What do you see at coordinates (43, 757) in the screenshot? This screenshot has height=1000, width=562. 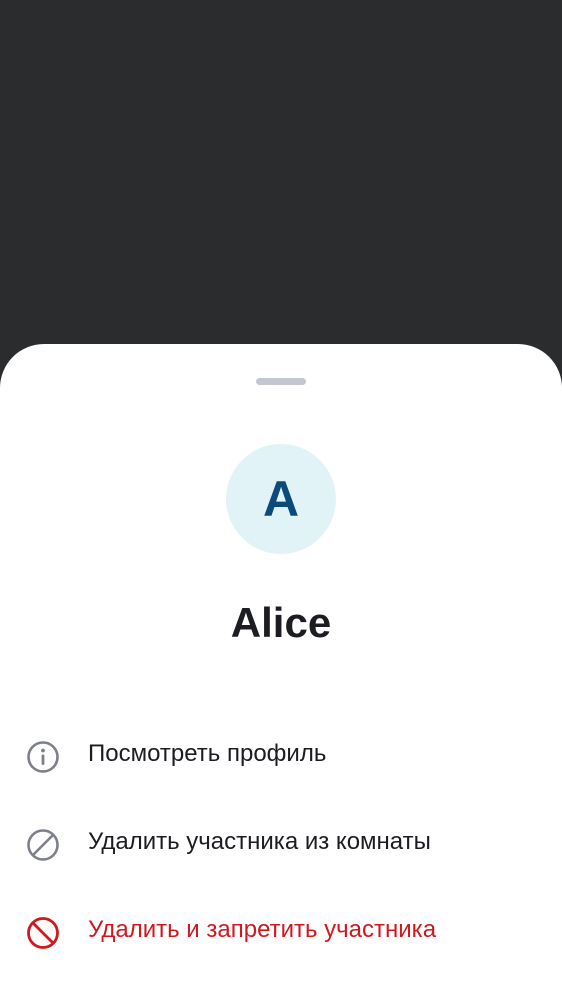 I see `info-icon` at bounding box center [43, 757].